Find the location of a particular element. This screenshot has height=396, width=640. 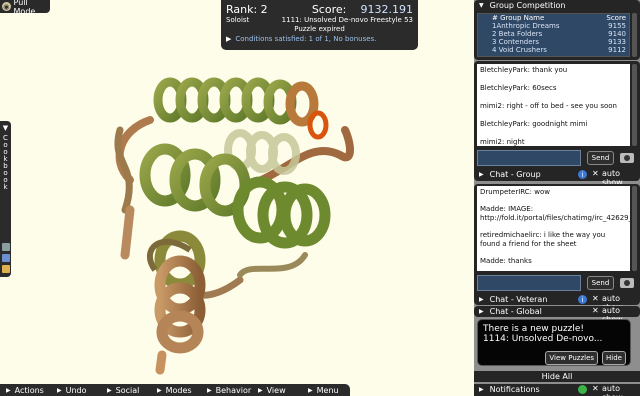

table-row: 2 Beta Folders 9140 is located at coordinates (553, 34).